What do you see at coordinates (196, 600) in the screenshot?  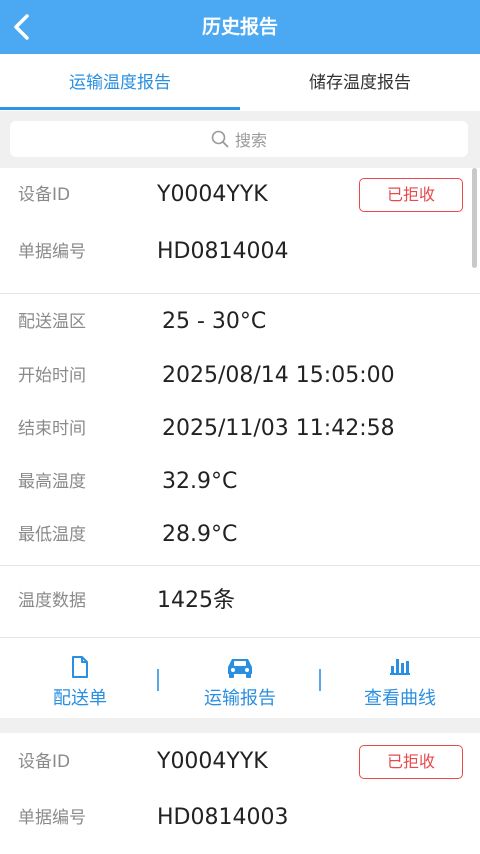 I see `temp-data-count: 1425条` at bounding box center [196, 600].